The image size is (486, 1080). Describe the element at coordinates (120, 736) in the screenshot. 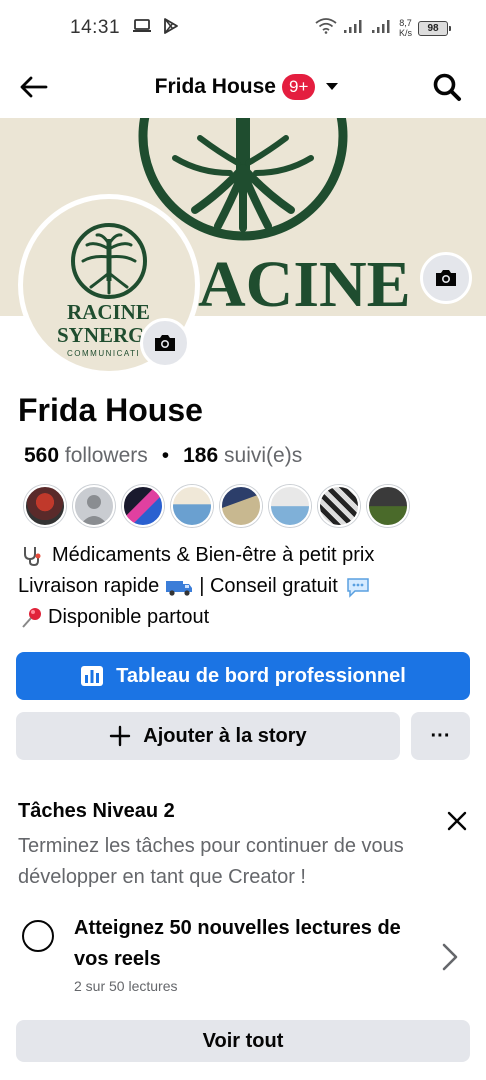

I see `plus-icon` at that location.